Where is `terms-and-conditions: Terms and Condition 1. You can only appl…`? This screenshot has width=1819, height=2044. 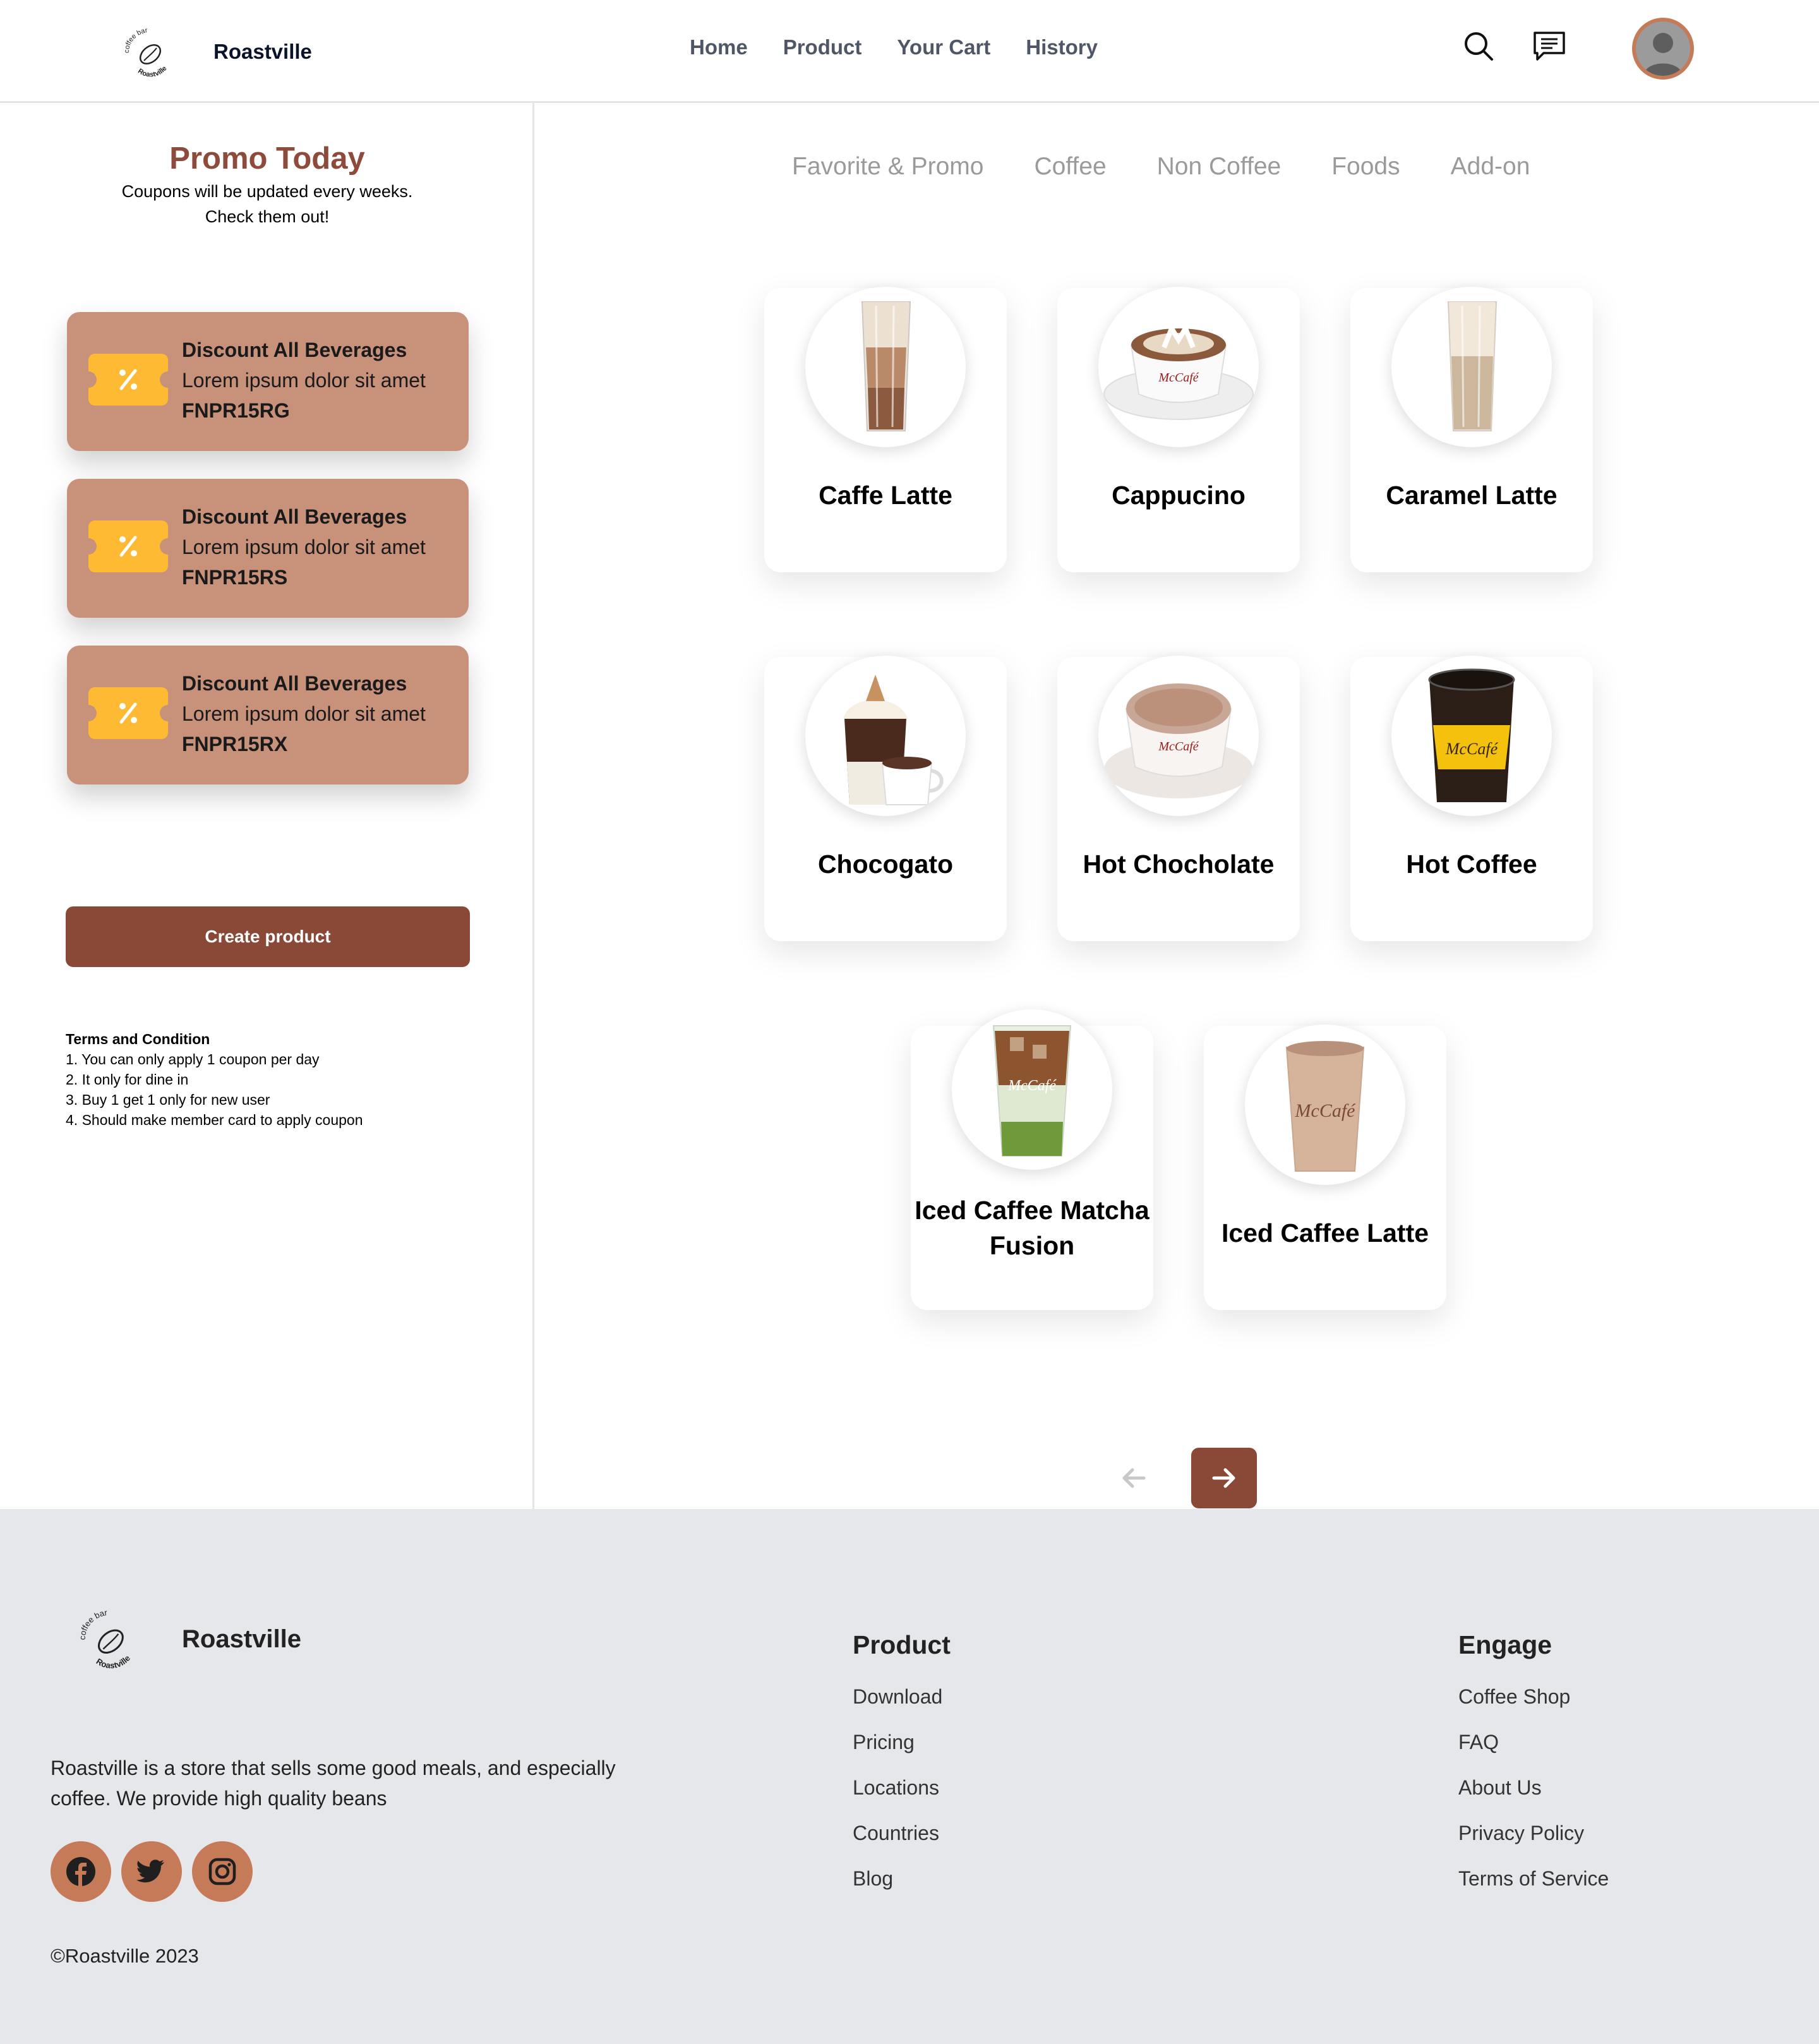 terms-and-conditions: Terms and Condition 1. You can only appl… is located at coordinates (214, 1079).